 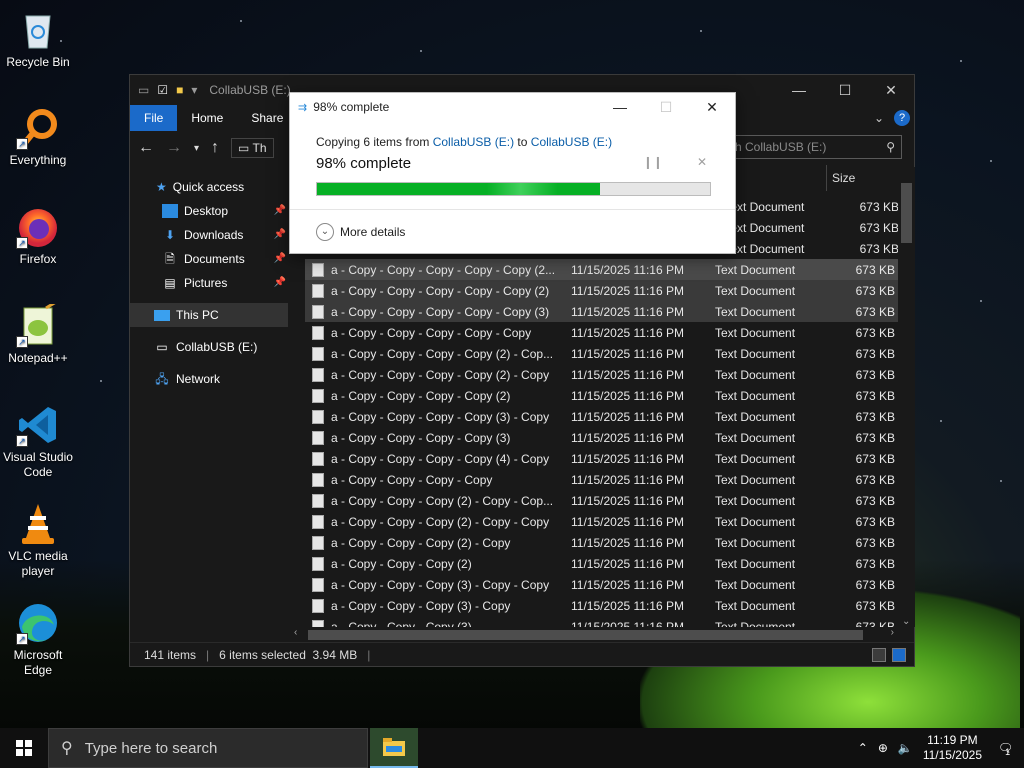 What do you see at coordinates (38, 333) in the screenshot?
I see `desktop-icon-notepadpp: ↗ Notepad++` at bounding box center [38, 333].